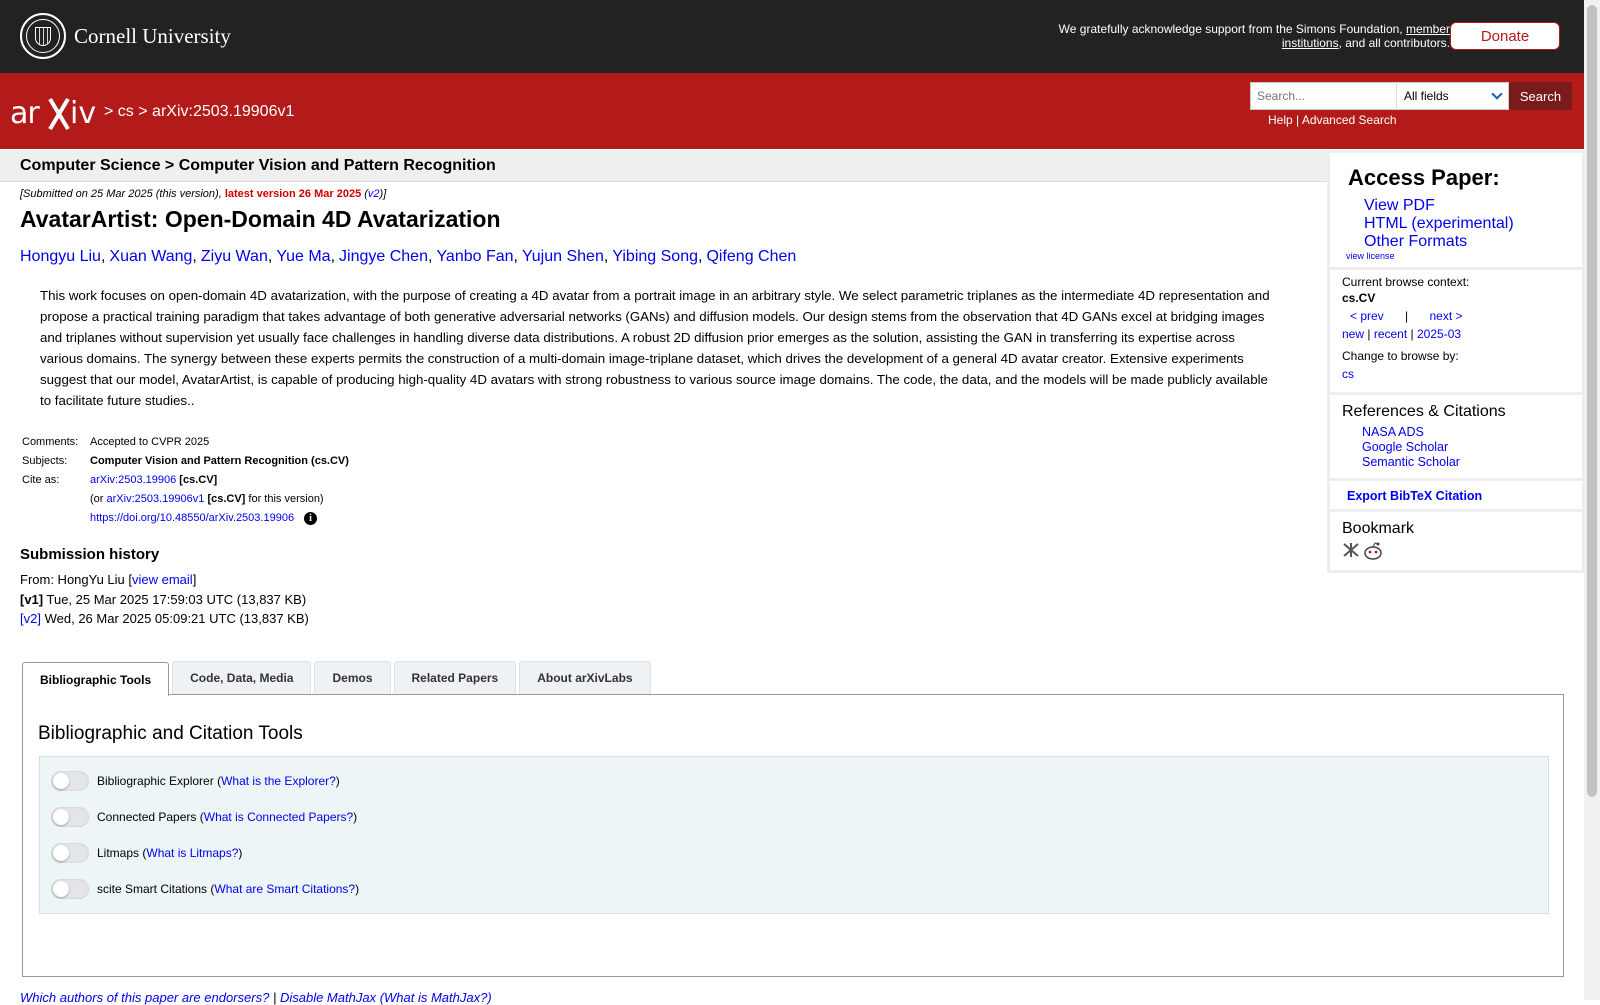 The height and width of the screenshot is (1005, 1600). I want to click on view-email-link: view email, so click(162, 579).